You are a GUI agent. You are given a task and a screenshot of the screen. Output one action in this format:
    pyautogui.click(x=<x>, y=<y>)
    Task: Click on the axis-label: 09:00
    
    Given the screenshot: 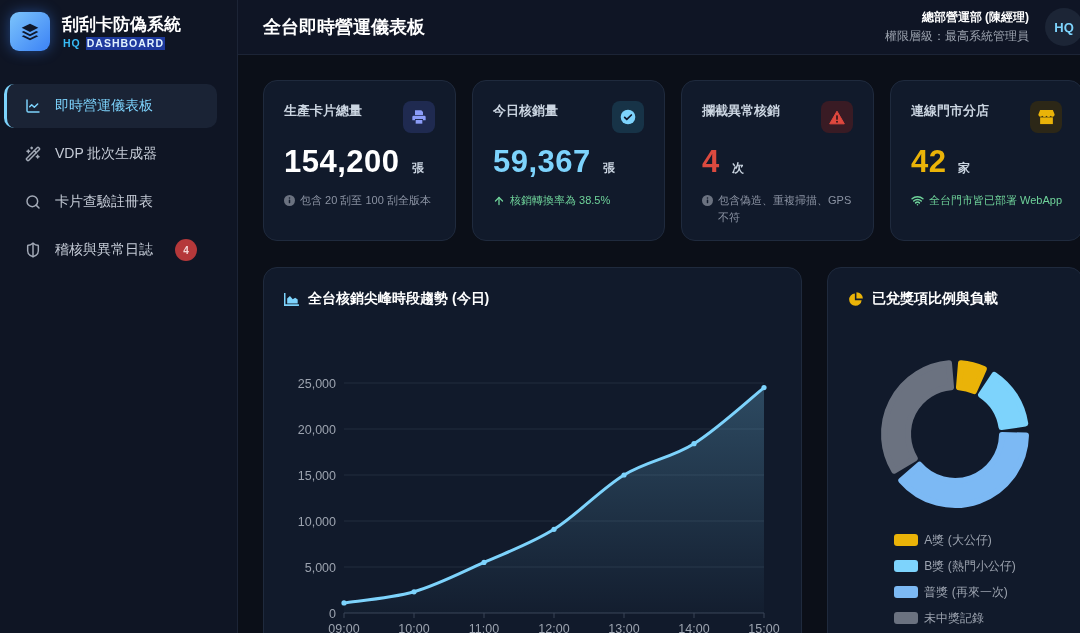 What is the action you would take?
    pyautogui.click(x=344, y=627)
    